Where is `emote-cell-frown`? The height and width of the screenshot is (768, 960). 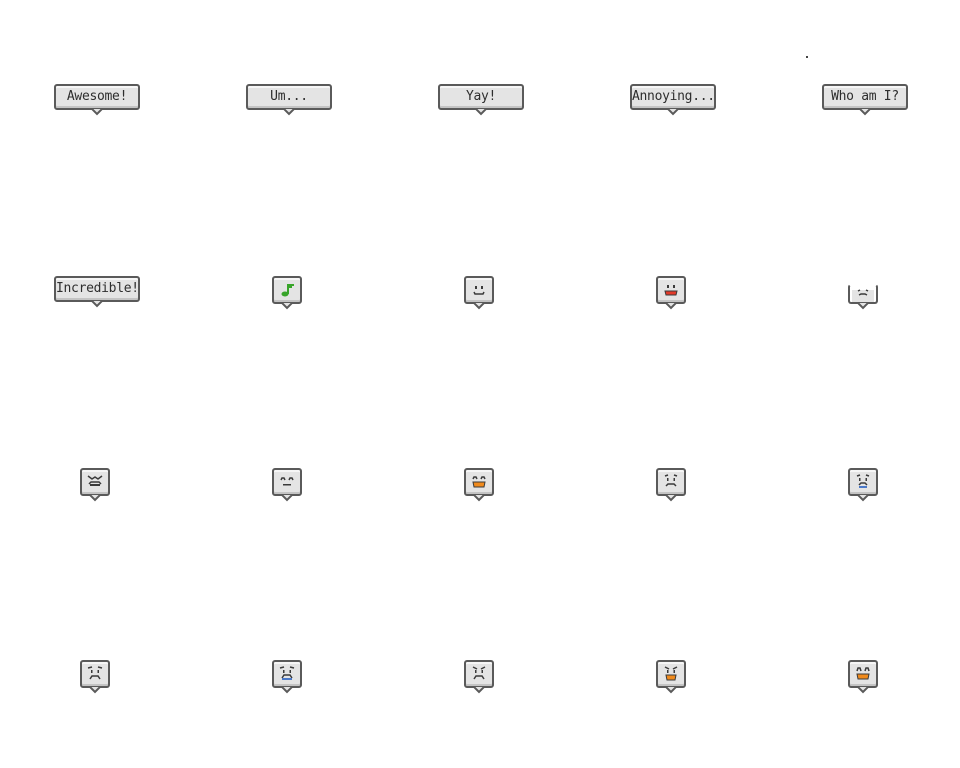
emote-cell-frown is located at coordinates (96, 672).